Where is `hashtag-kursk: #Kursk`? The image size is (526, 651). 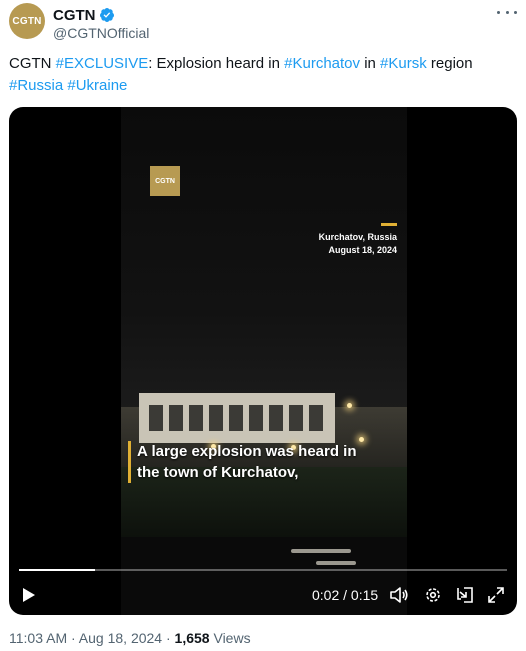 hashtag-kursk: #Kursk is located at coordinates (403, 63).